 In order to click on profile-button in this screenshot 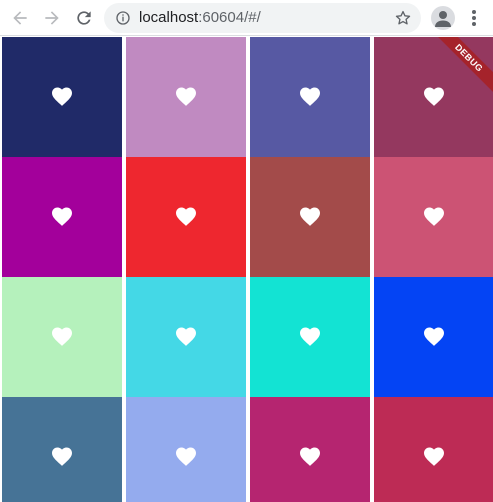, I will do `click(443, 18)`.